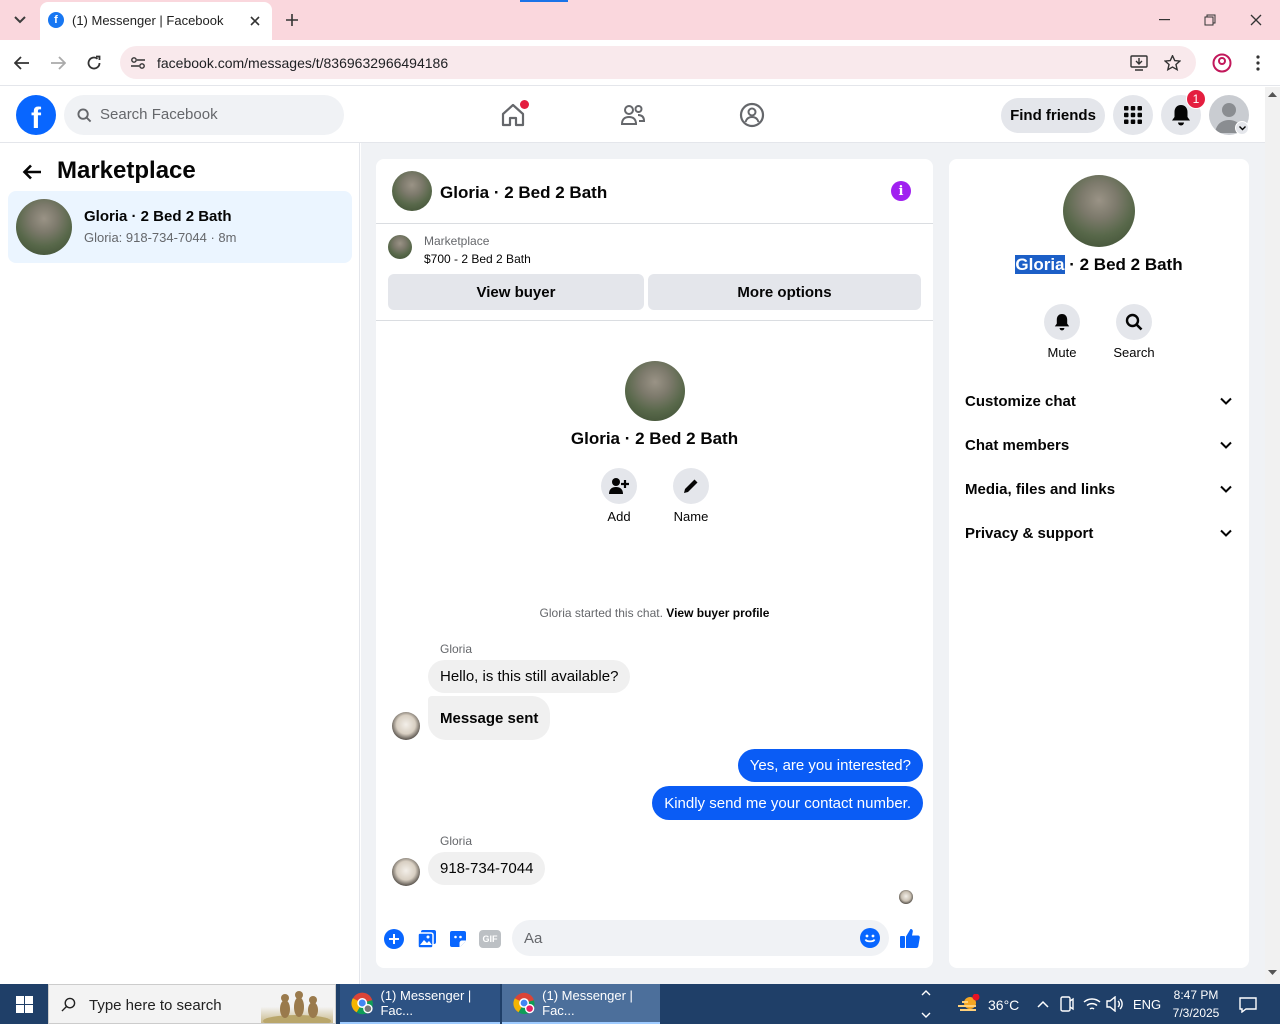  I want to click on browser-tab: f (1) Messenger | Facebook, so click(156, 21).